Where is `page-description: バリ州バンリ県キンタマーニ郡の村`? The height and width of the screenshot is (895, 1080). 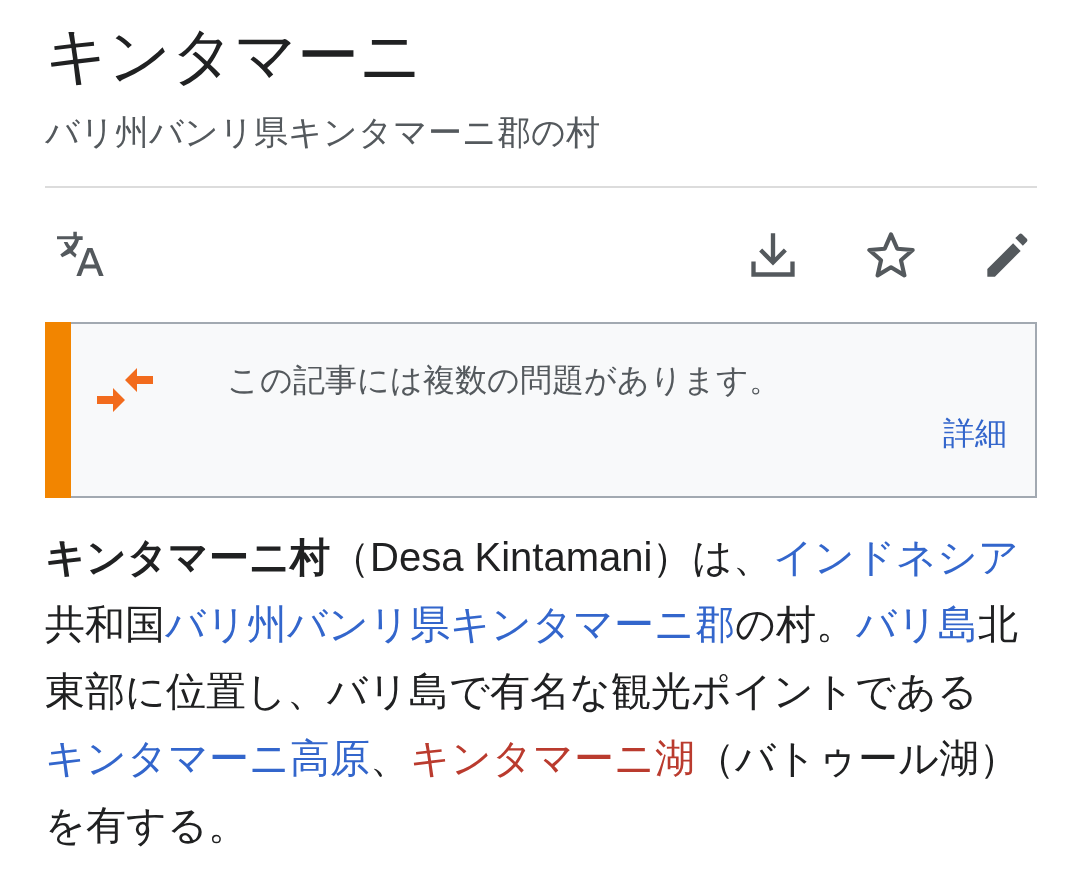 page-description: バリ州バンリ県キンタマーニ郡の村 is located at coordinates (323, 132).